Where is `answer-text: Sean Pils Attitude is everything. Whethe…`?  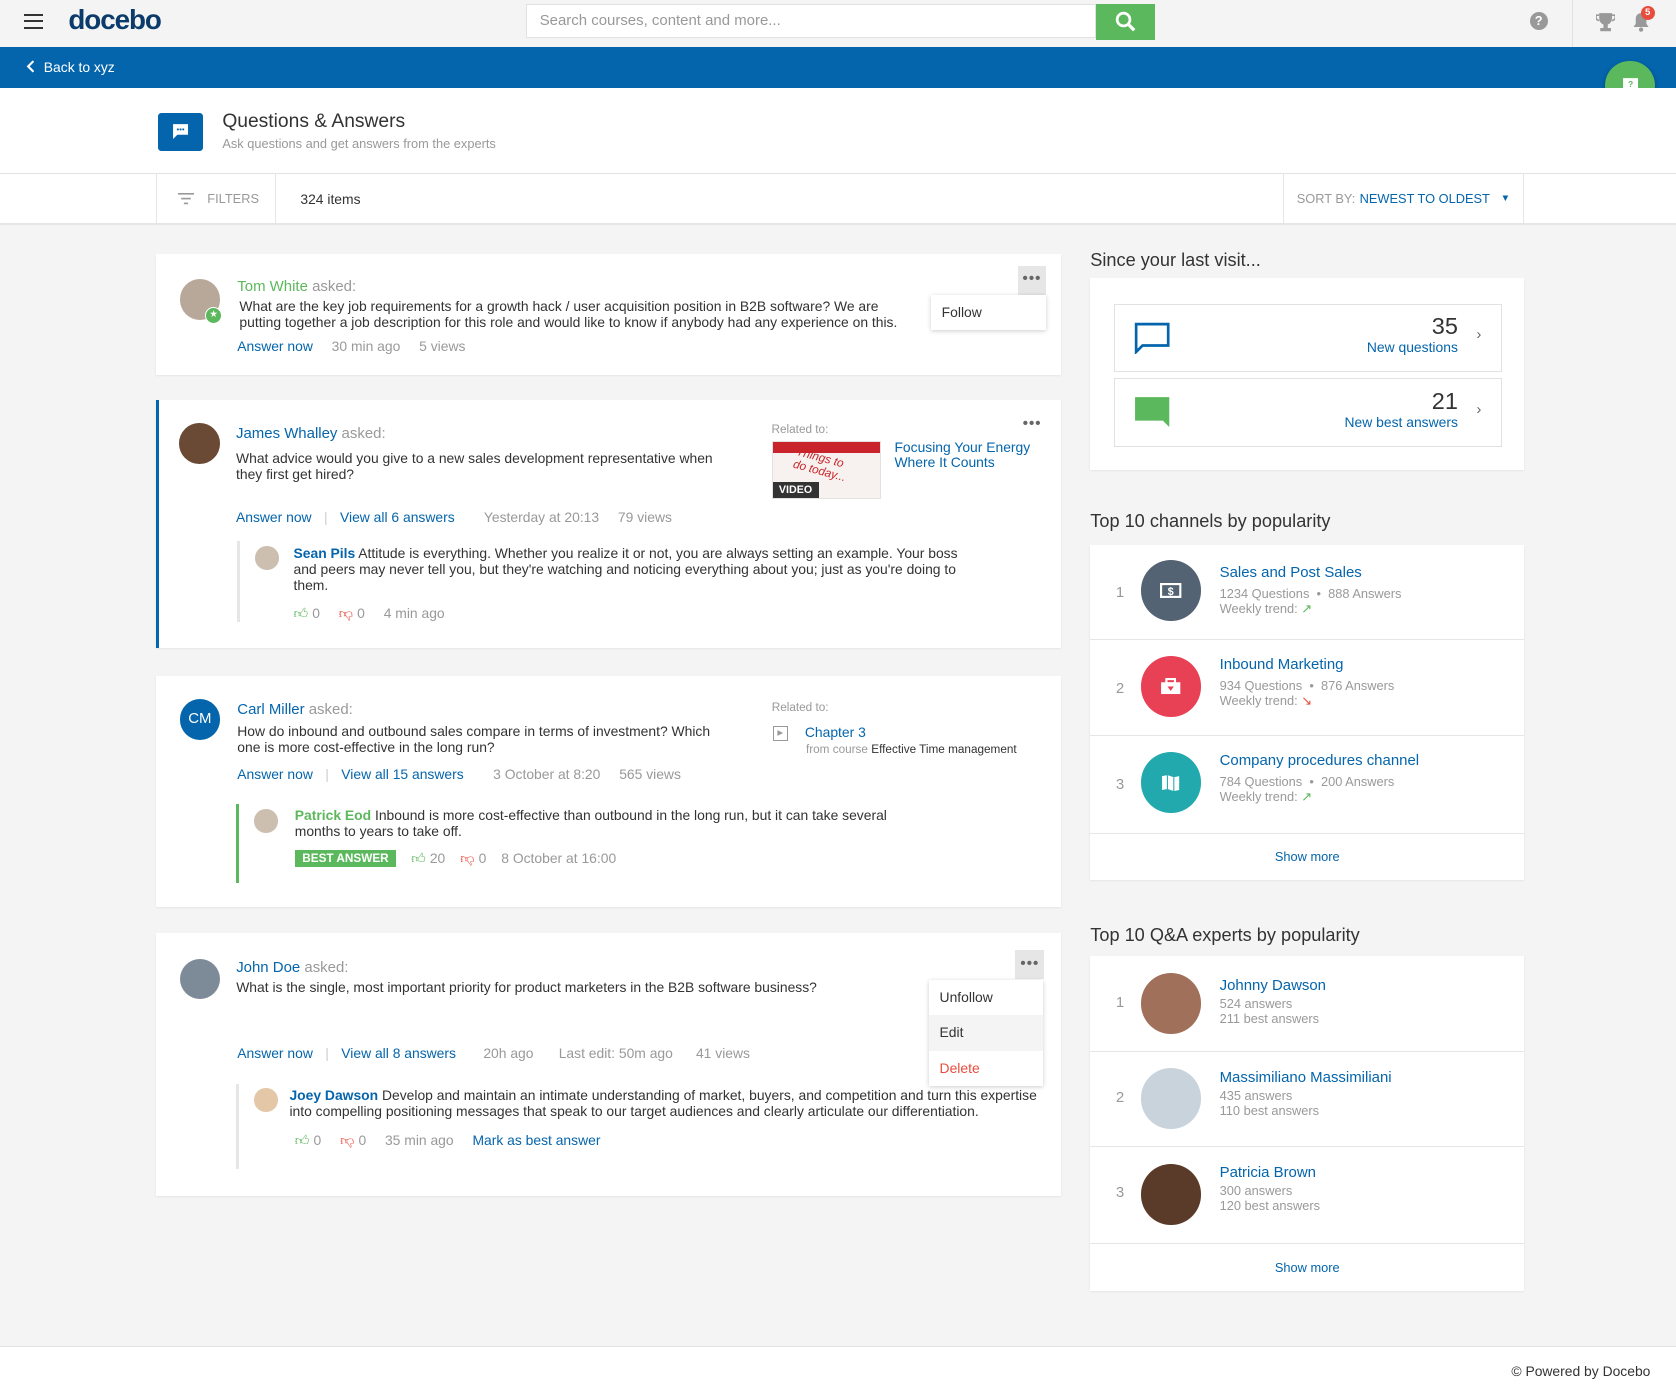 answer-text: Sean Pils Attitude is everything. Whethe… is located at coordinates (636, 569).